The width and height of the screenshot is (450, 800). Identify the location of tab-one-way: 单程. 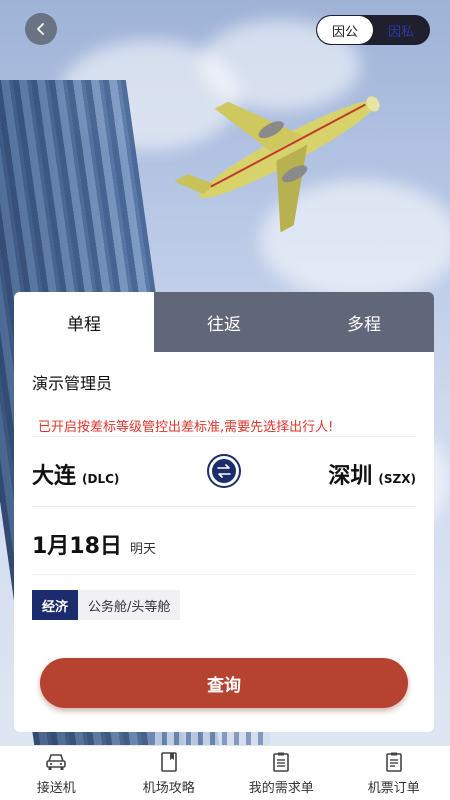
(84, 322).